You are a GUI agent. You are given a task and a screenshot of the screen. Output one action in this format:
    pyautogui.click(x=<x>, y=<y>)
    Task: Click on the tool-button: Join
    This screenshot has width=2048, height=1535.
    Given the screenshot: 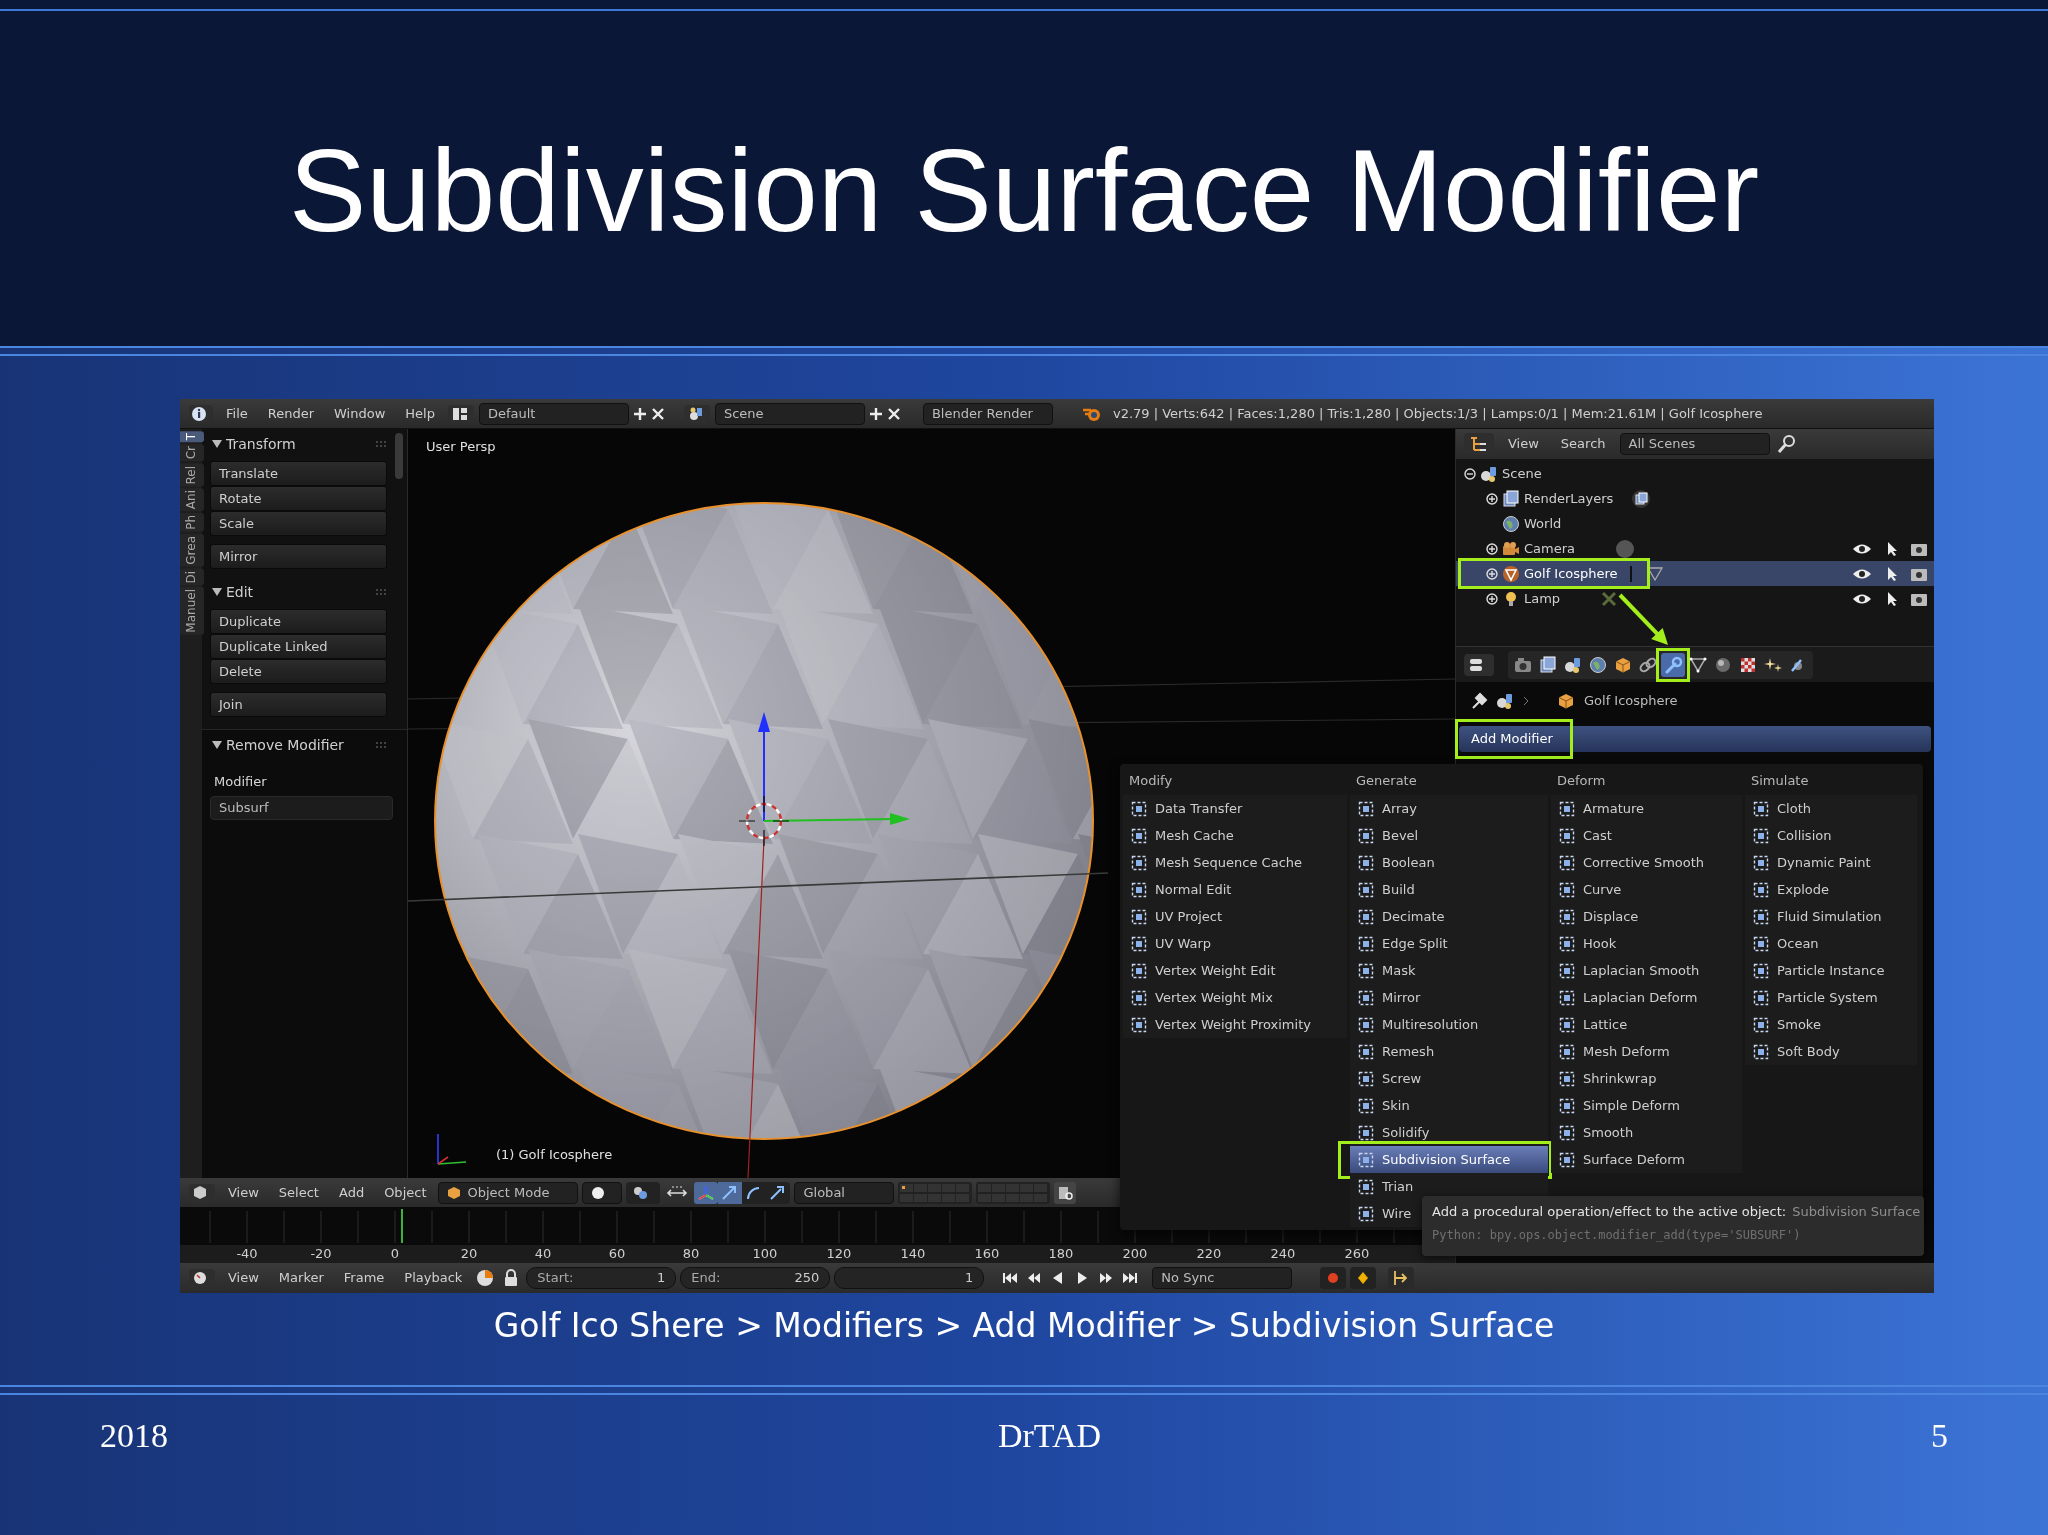 What is the action you would take?
    pyautogui.click(x=298, y=704)
    